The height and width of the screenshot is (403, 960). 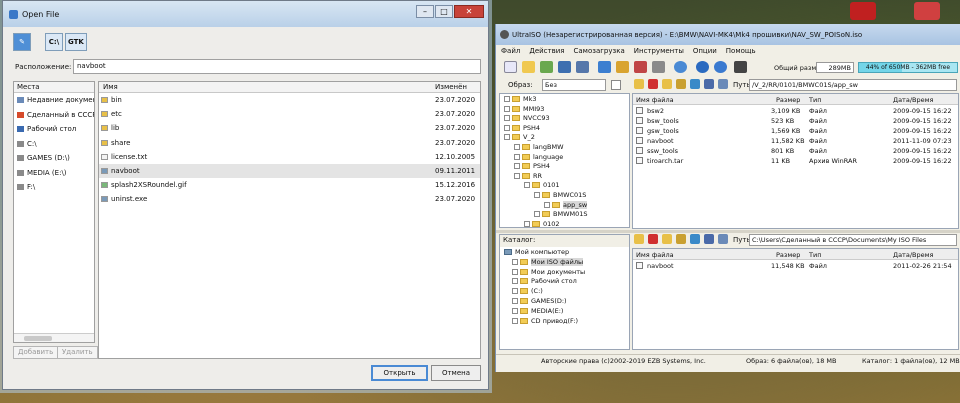 I want to click on tree-node: 0102, so click(x=542, y=223).